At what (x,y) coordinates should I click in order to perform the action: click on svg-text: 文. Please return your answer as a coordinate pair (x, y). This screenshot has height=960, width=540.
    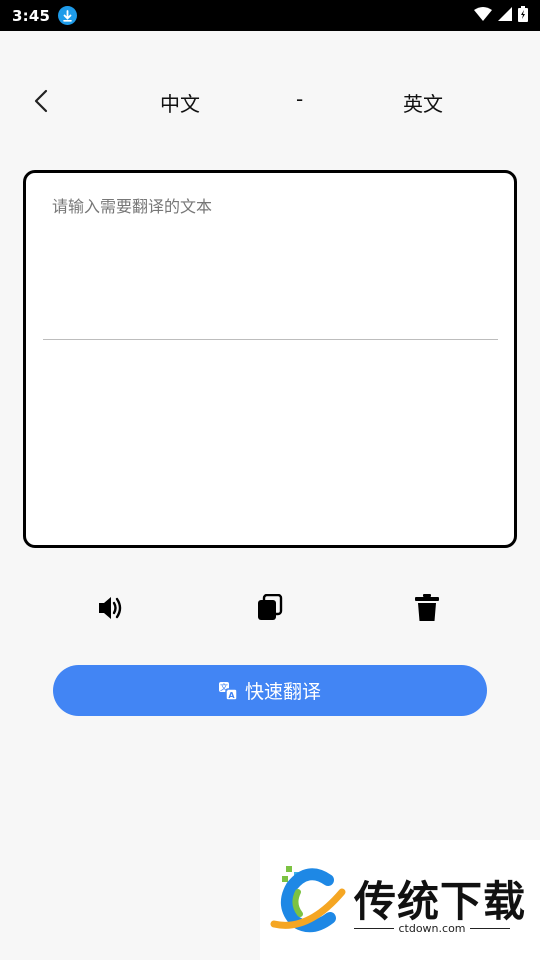
    Looking at the image, I should click on (224, 687).